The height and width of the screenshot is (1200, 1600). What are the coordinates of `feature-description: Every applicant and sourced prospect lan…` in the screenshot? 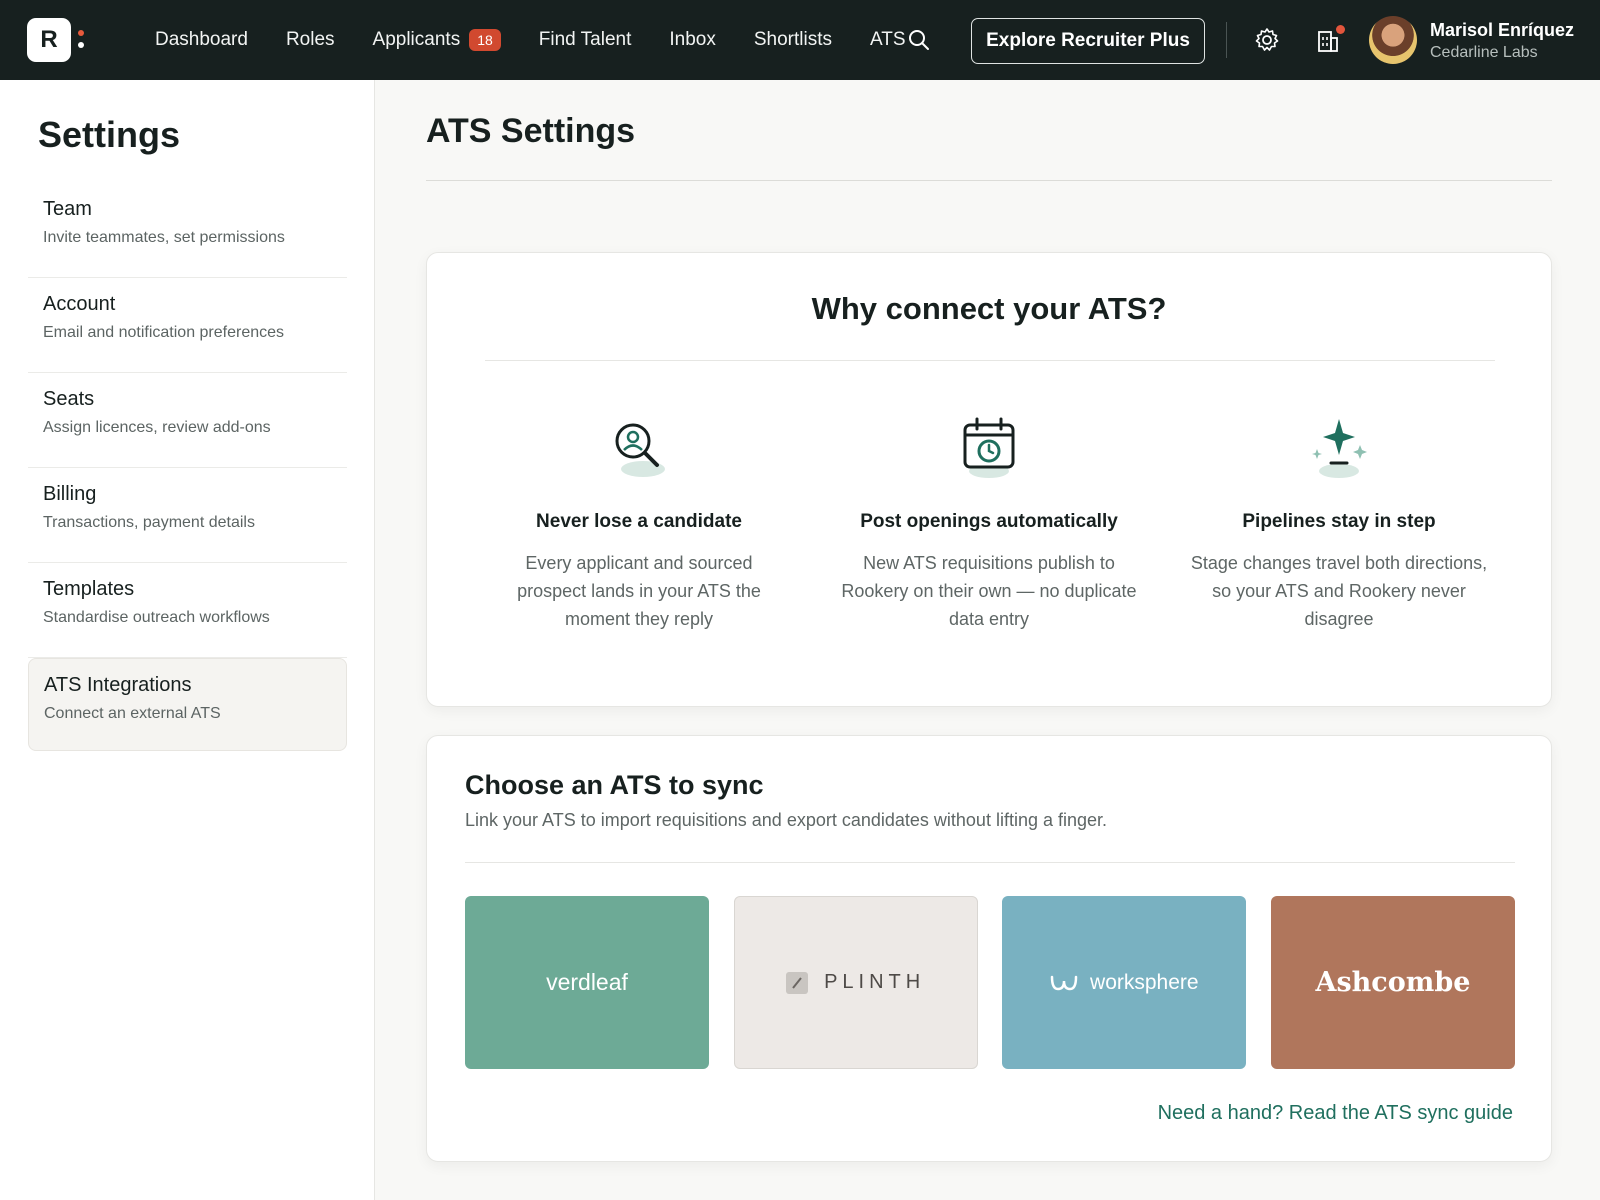 It's located at (639, 591).